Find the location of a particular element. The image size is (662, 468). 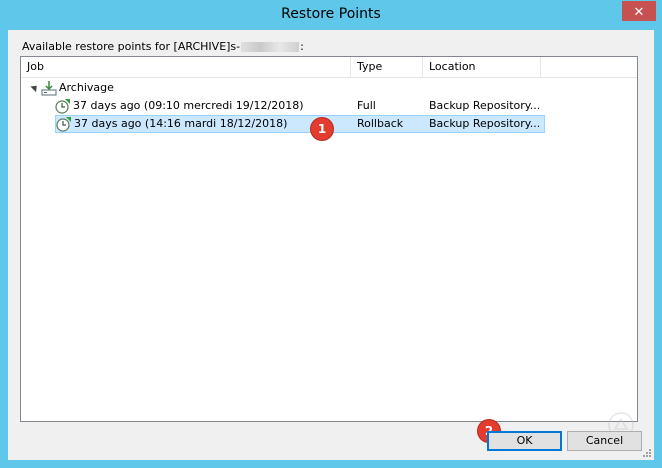

redacted-name is located at coordinates (270, 47).